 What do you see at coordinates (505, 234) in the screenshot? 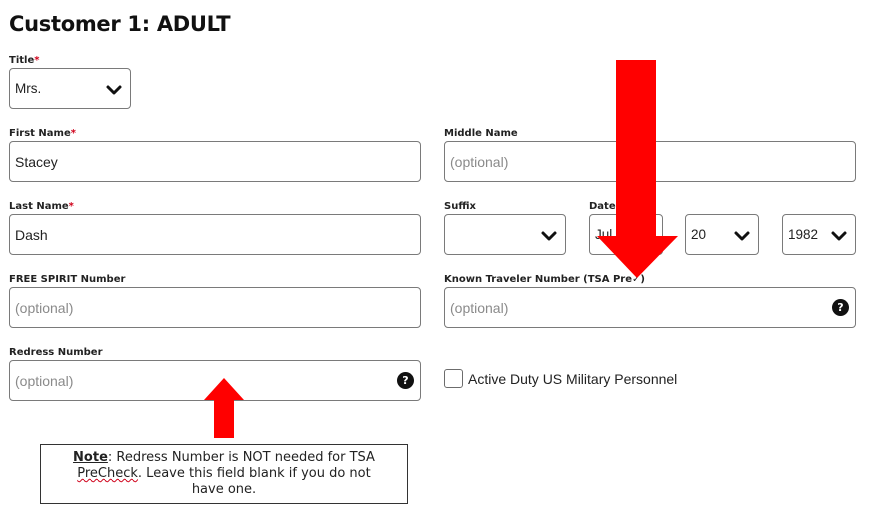
I see `suffix-select` at bounding box center [505, 234].